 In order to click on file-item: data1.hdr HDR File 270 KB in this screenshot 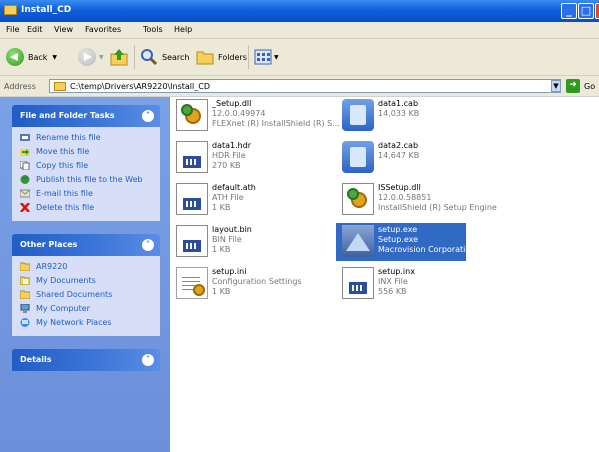, I will do `click(260, 159)`.